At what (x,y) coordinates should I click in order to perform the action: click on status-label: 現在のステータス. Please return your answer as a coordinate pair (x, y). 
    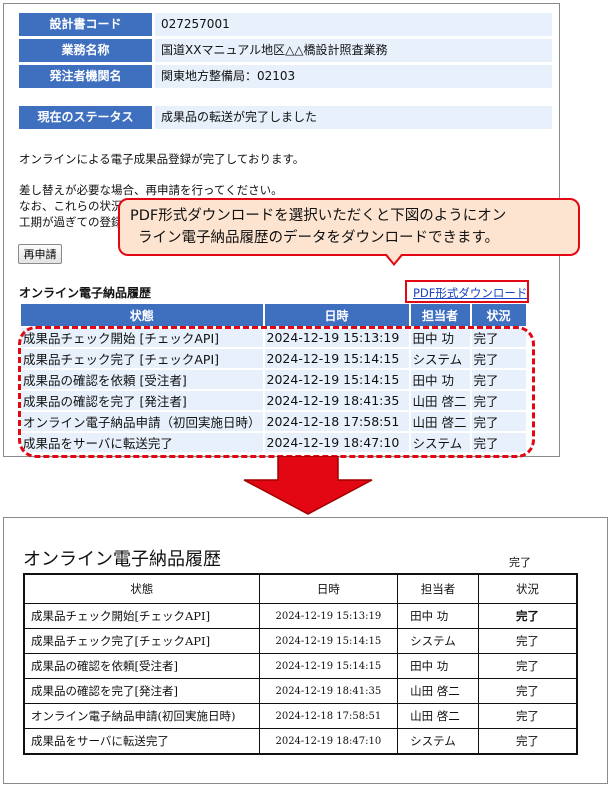
    Looking at the image, I should click on (85, 117).